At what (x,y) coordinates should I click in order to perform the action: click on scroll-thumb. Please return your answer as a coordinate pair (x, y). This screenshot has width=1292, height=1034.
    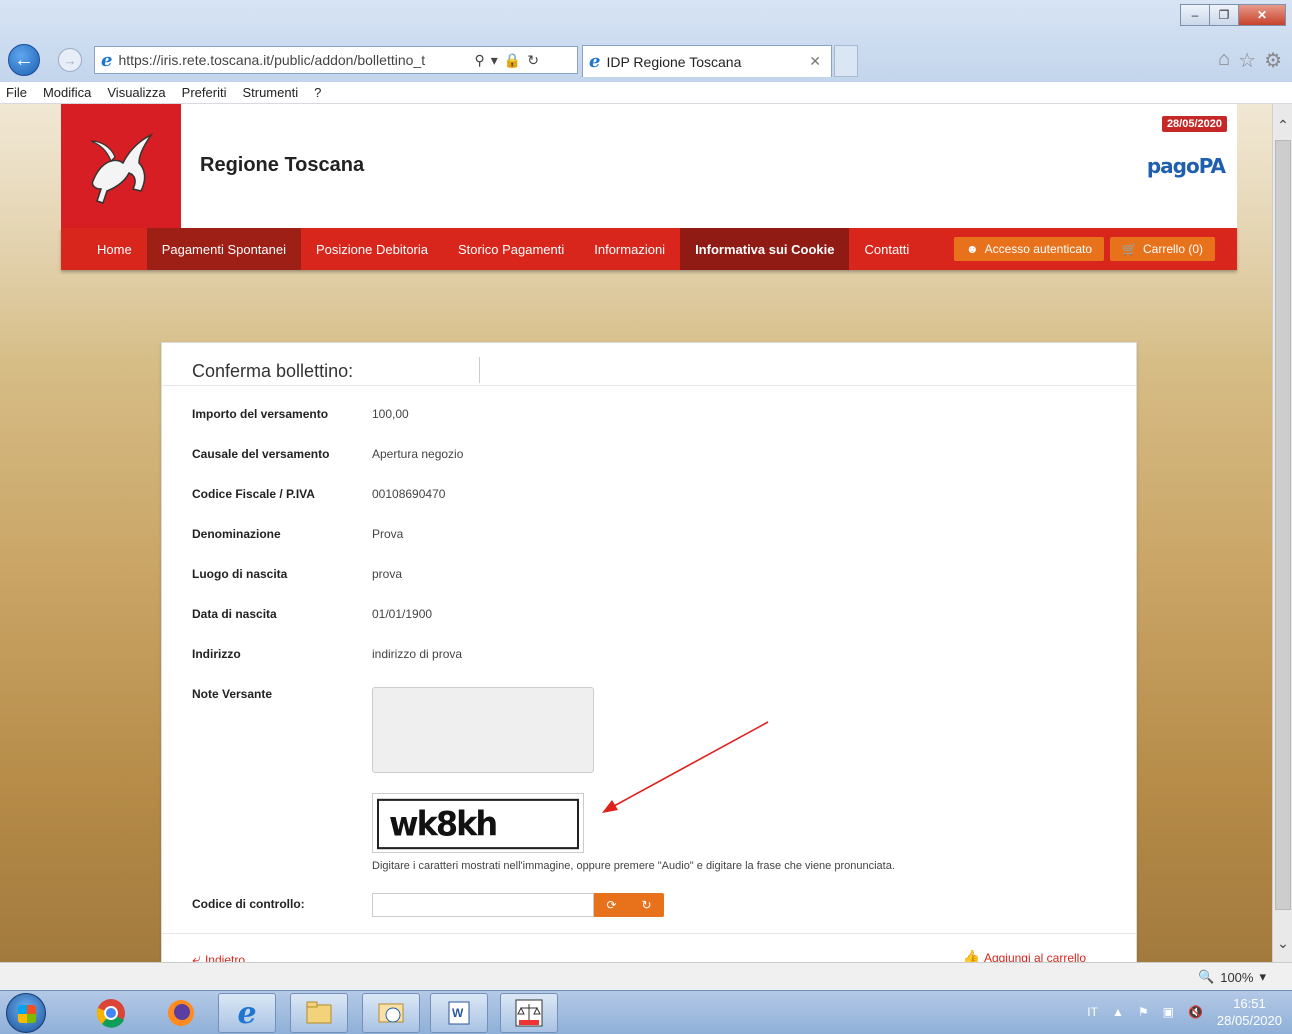
    Looking at the image, I should click on (1283, 525).